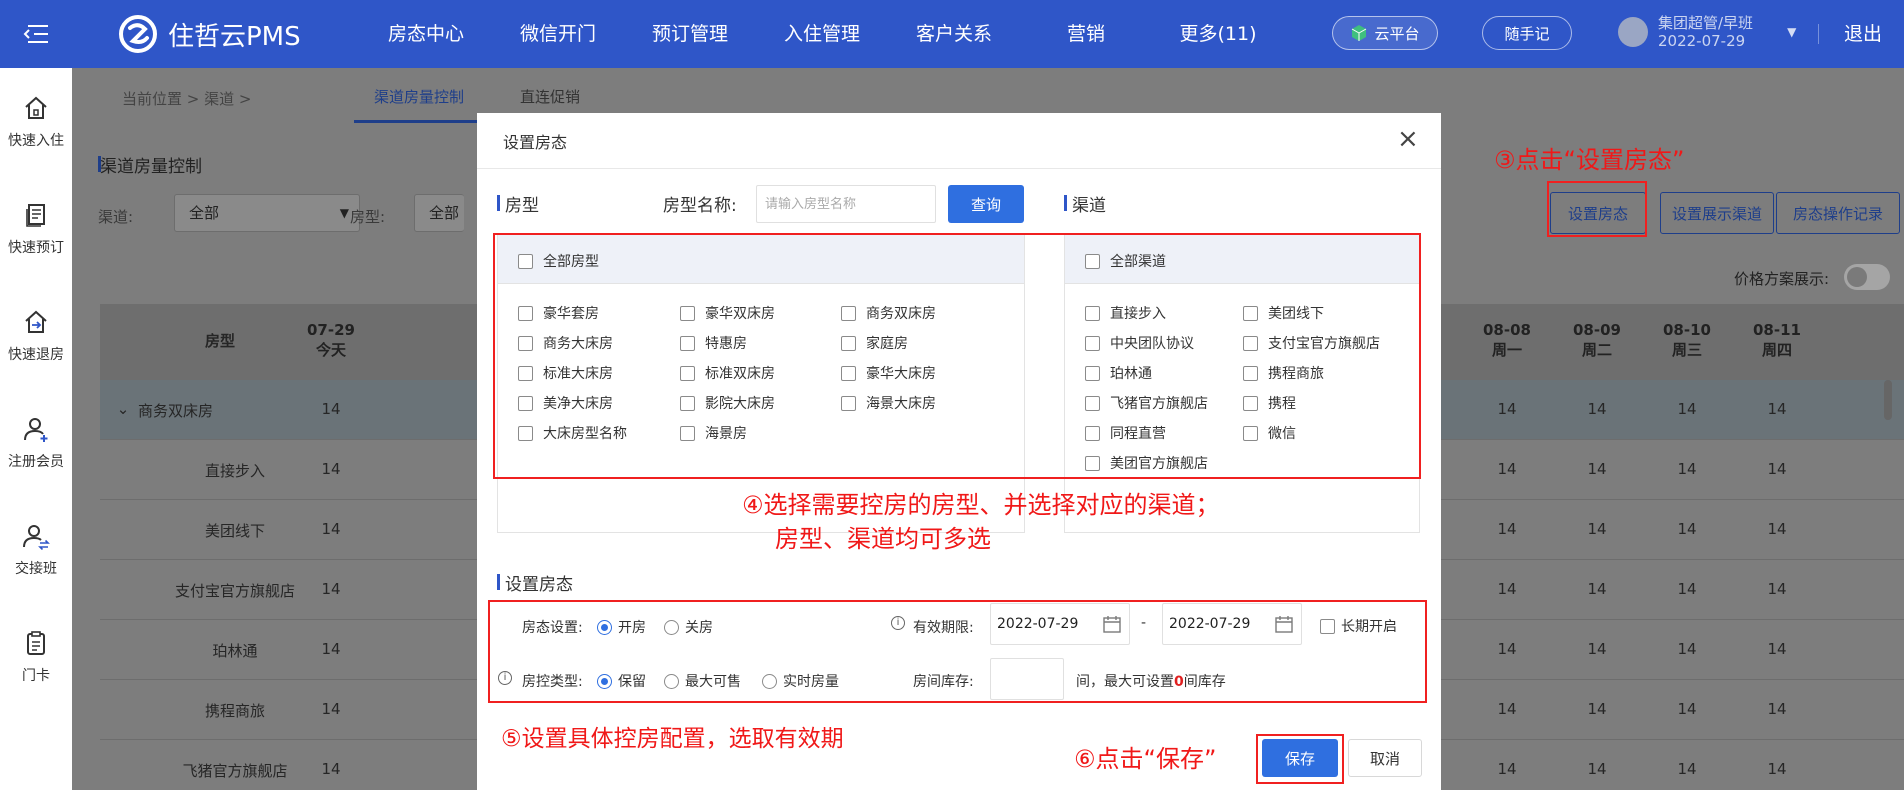  I want to click on booking-list-icon, so click(35, 215).